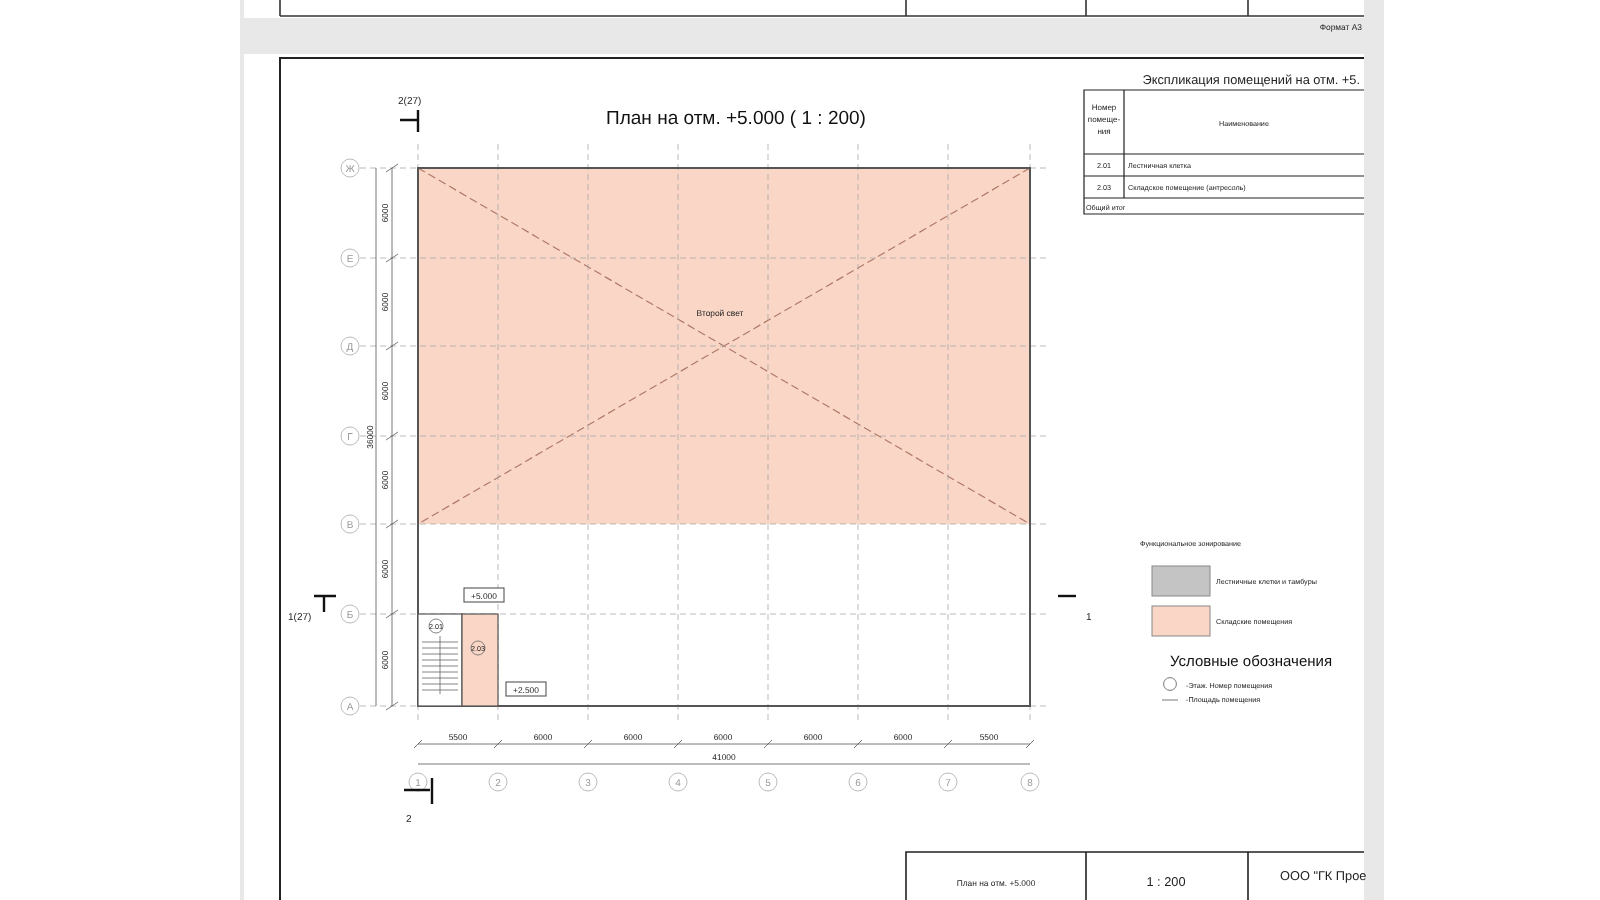 The width and height of the screenshot is (1600, 900). I want to click on storage-room, so click(480, 660).